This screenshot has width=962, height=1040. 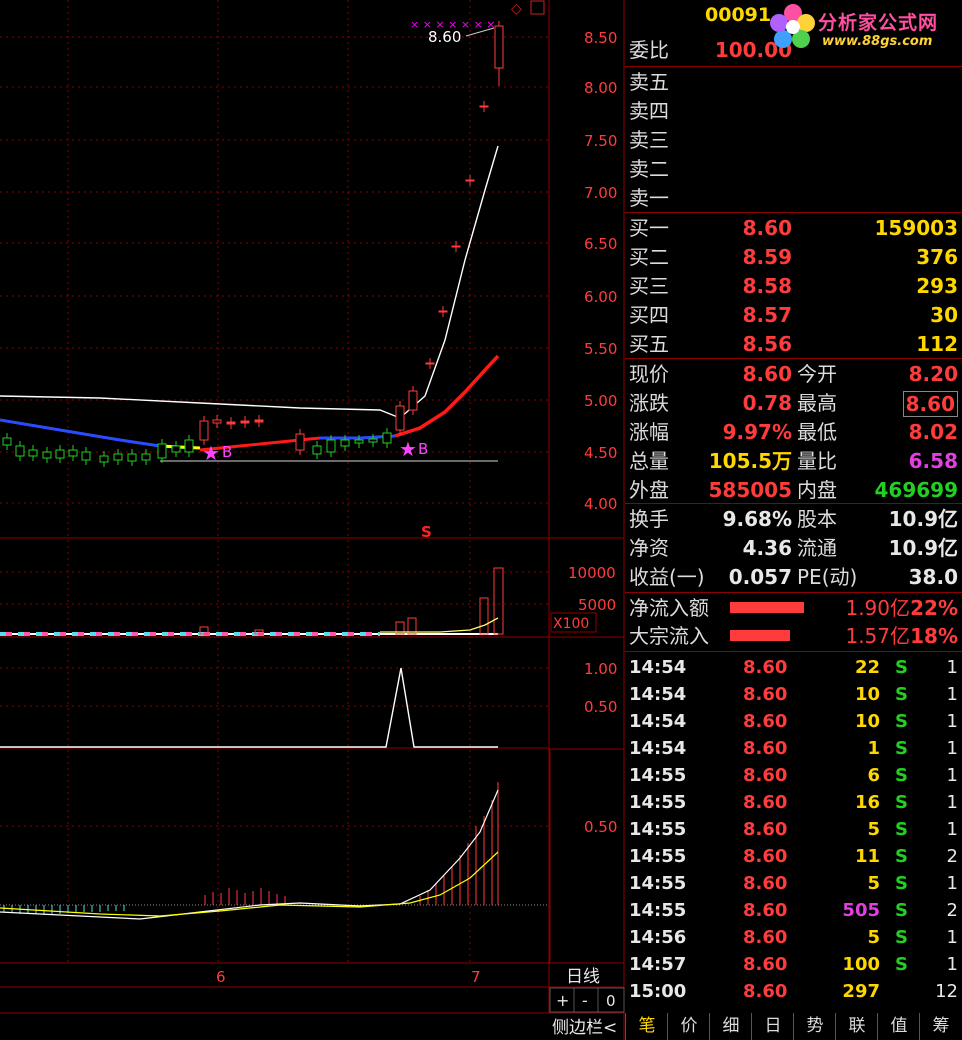 I want to click on tick-time: 14:56, so click(x=658, y=937).